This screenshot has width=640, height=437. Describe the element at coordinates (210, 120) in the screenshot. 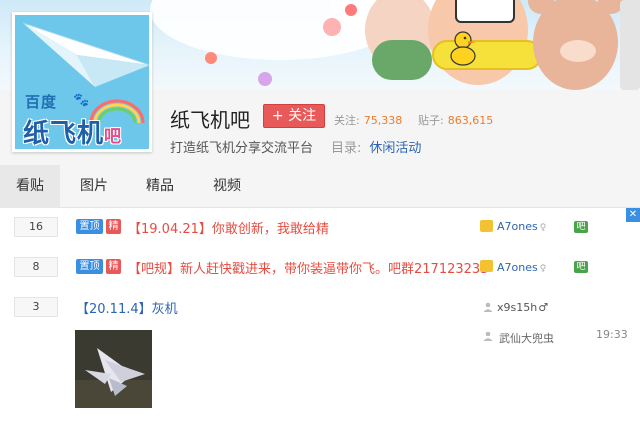

I see `forum-name: 纸飞机吧` at that location.